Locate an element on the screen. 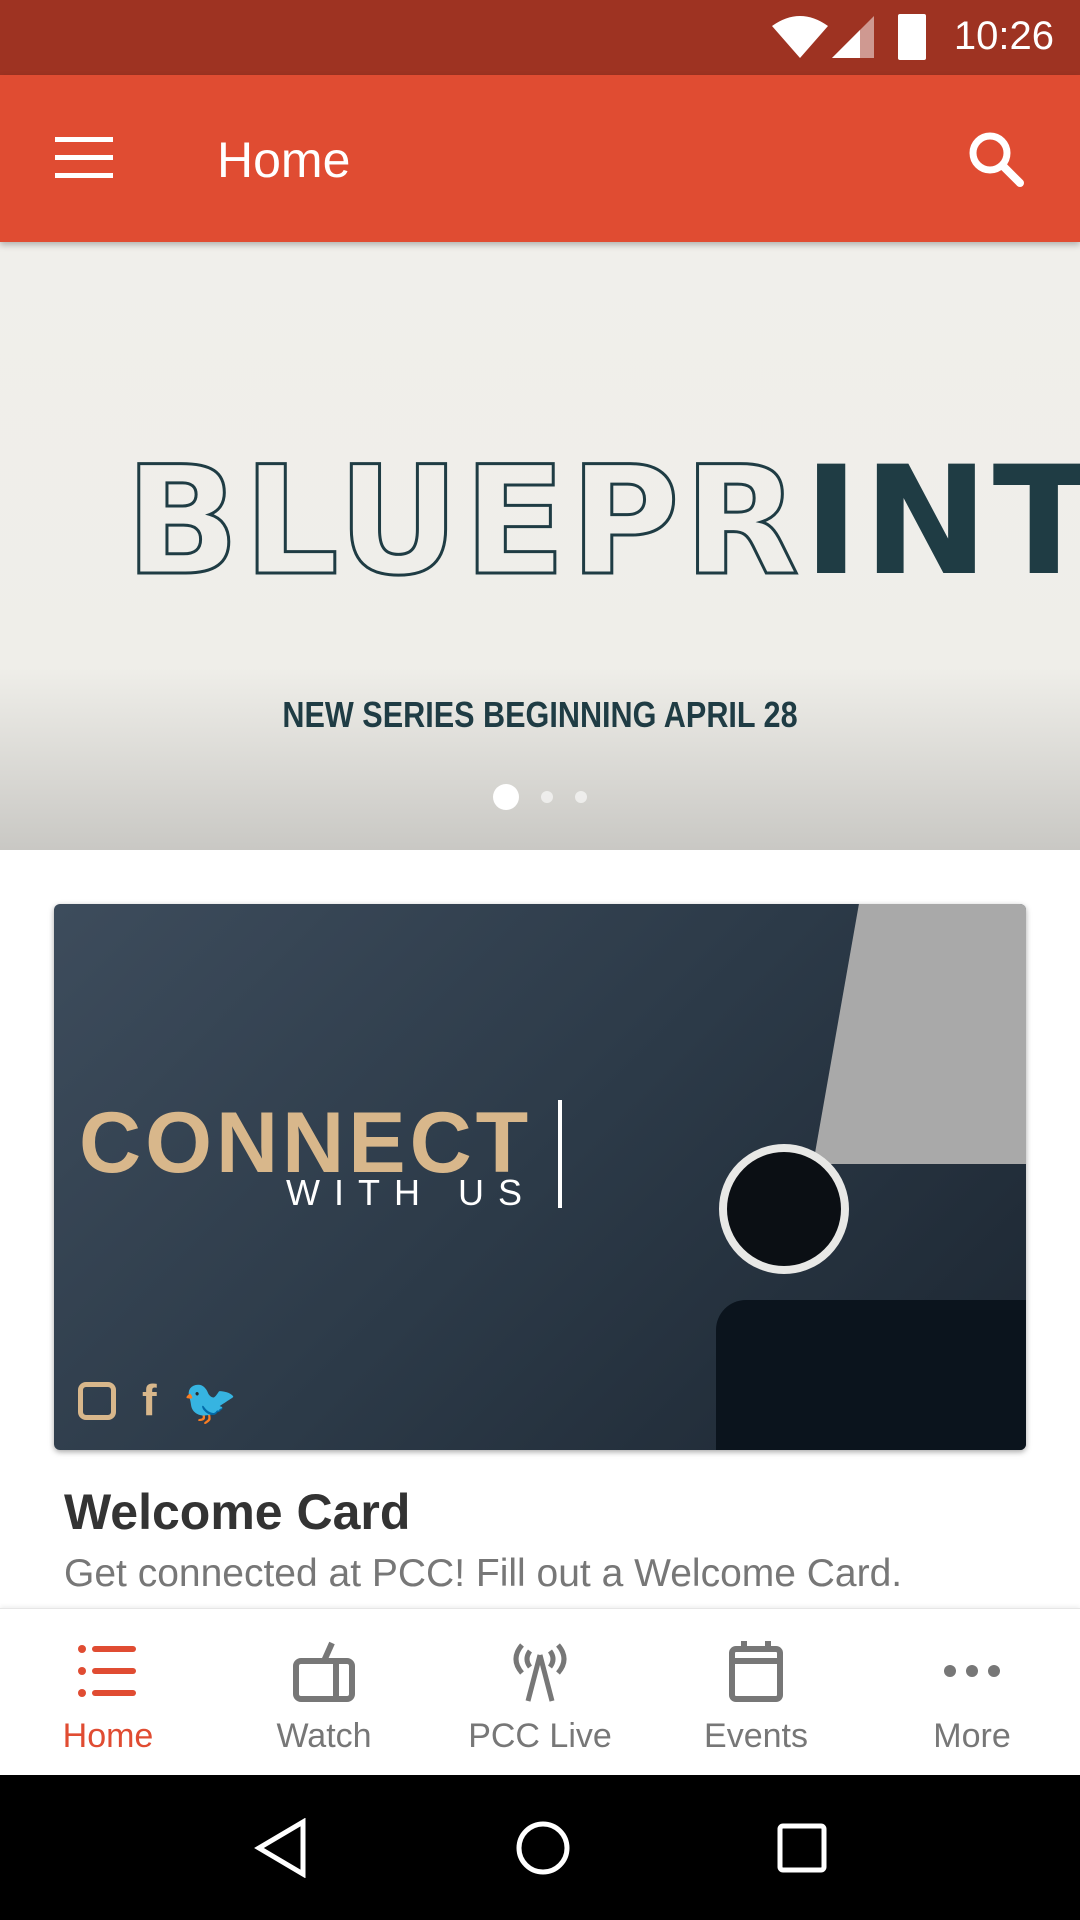  back-icon is located at coordinates (281, 1847).